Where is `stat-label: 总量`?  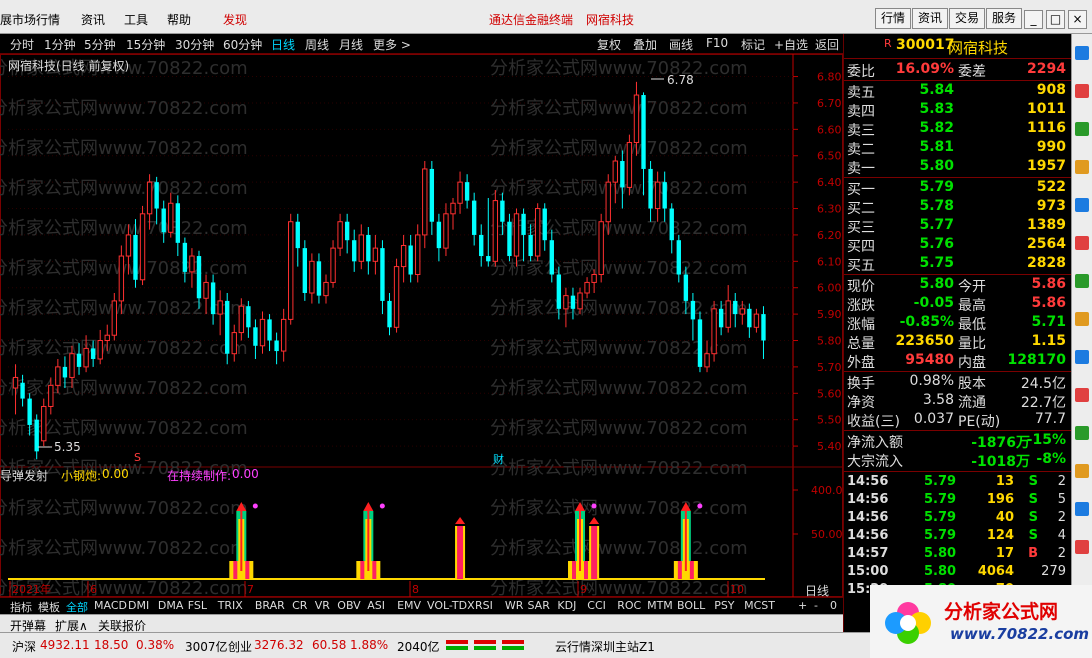 stat-label: 总量 is located at coordinates (861, 344).